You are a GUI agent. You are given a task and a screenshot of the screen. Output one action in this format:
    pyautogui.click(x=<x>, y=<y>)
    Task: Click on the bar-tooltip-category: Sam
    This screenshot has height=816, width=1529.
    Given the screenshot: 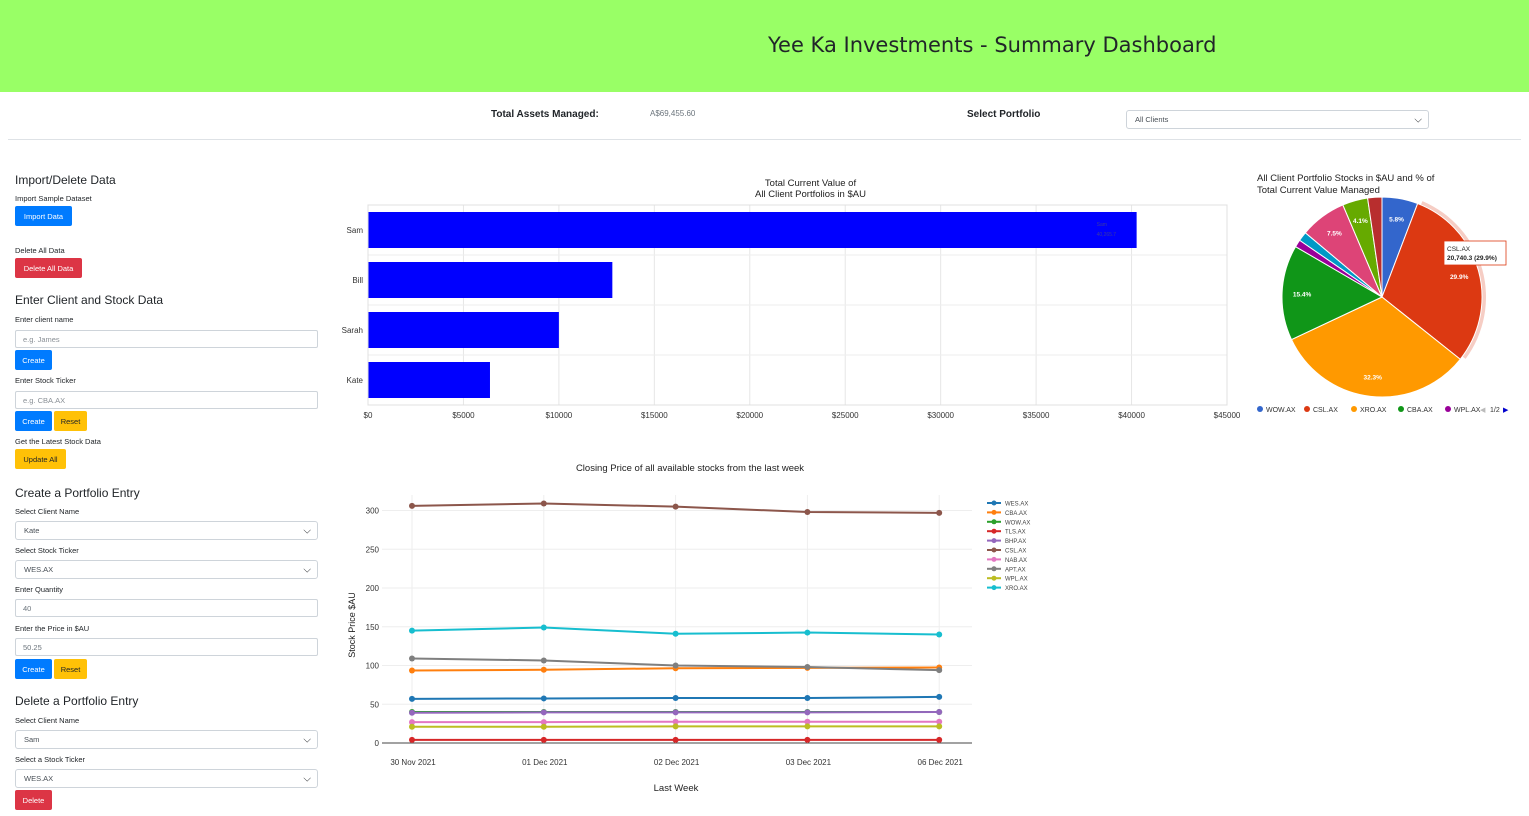 What is the action you would take?
    pyautogui.click(x=1102, y=225)
    